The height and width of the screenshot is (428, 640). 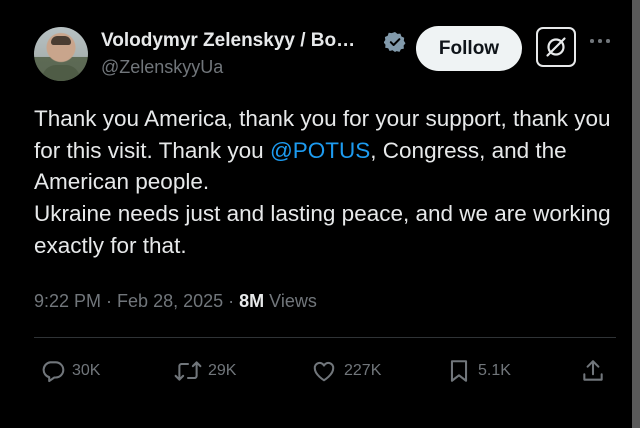 What do you see at coordinates (162, 67) in the screenshot?
I see `author-handle: @ZelenskyyUa` at bounding box center [162, 67].